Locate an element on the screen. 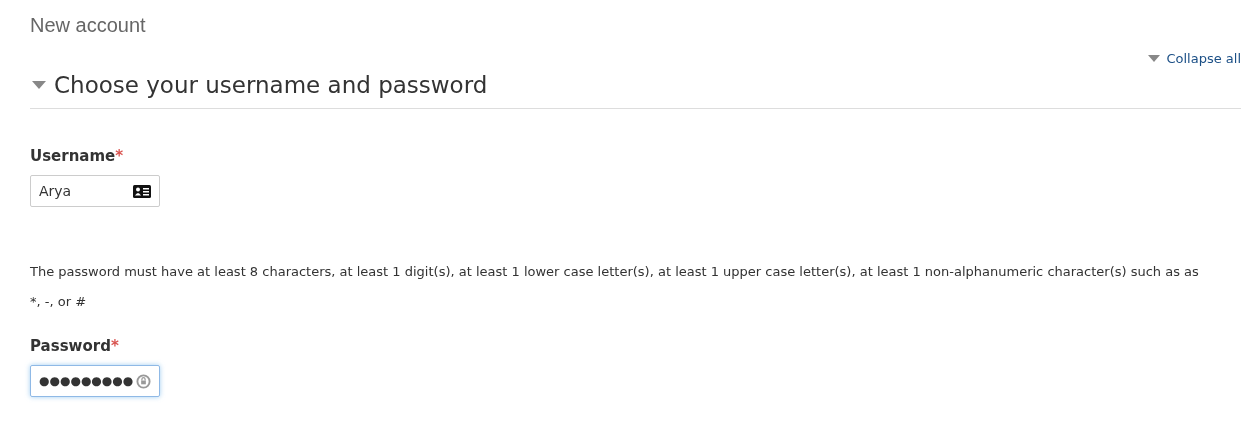  username-field: Arya is located at coordinates (95, 191).